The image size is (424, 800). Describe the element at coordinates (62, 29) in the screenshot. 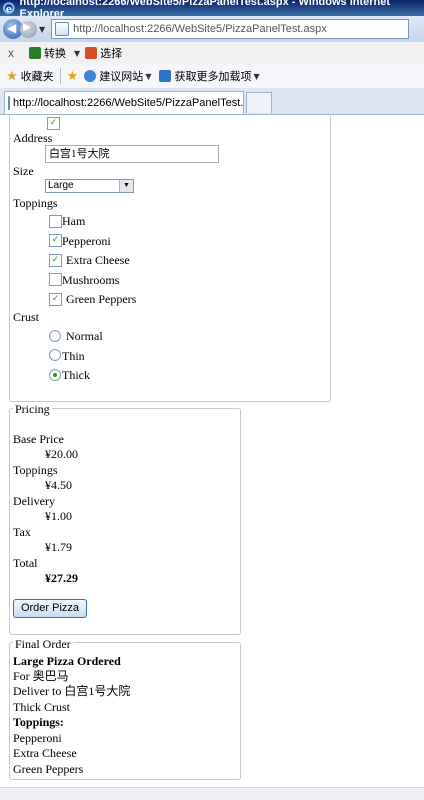

I see `page-icon` at that location.